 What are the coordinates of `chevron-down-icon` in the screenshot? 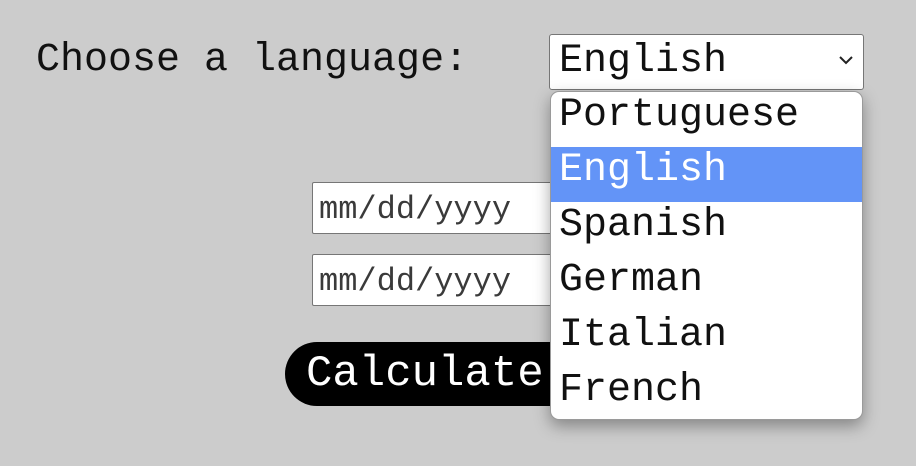 It's located at (846, 60).